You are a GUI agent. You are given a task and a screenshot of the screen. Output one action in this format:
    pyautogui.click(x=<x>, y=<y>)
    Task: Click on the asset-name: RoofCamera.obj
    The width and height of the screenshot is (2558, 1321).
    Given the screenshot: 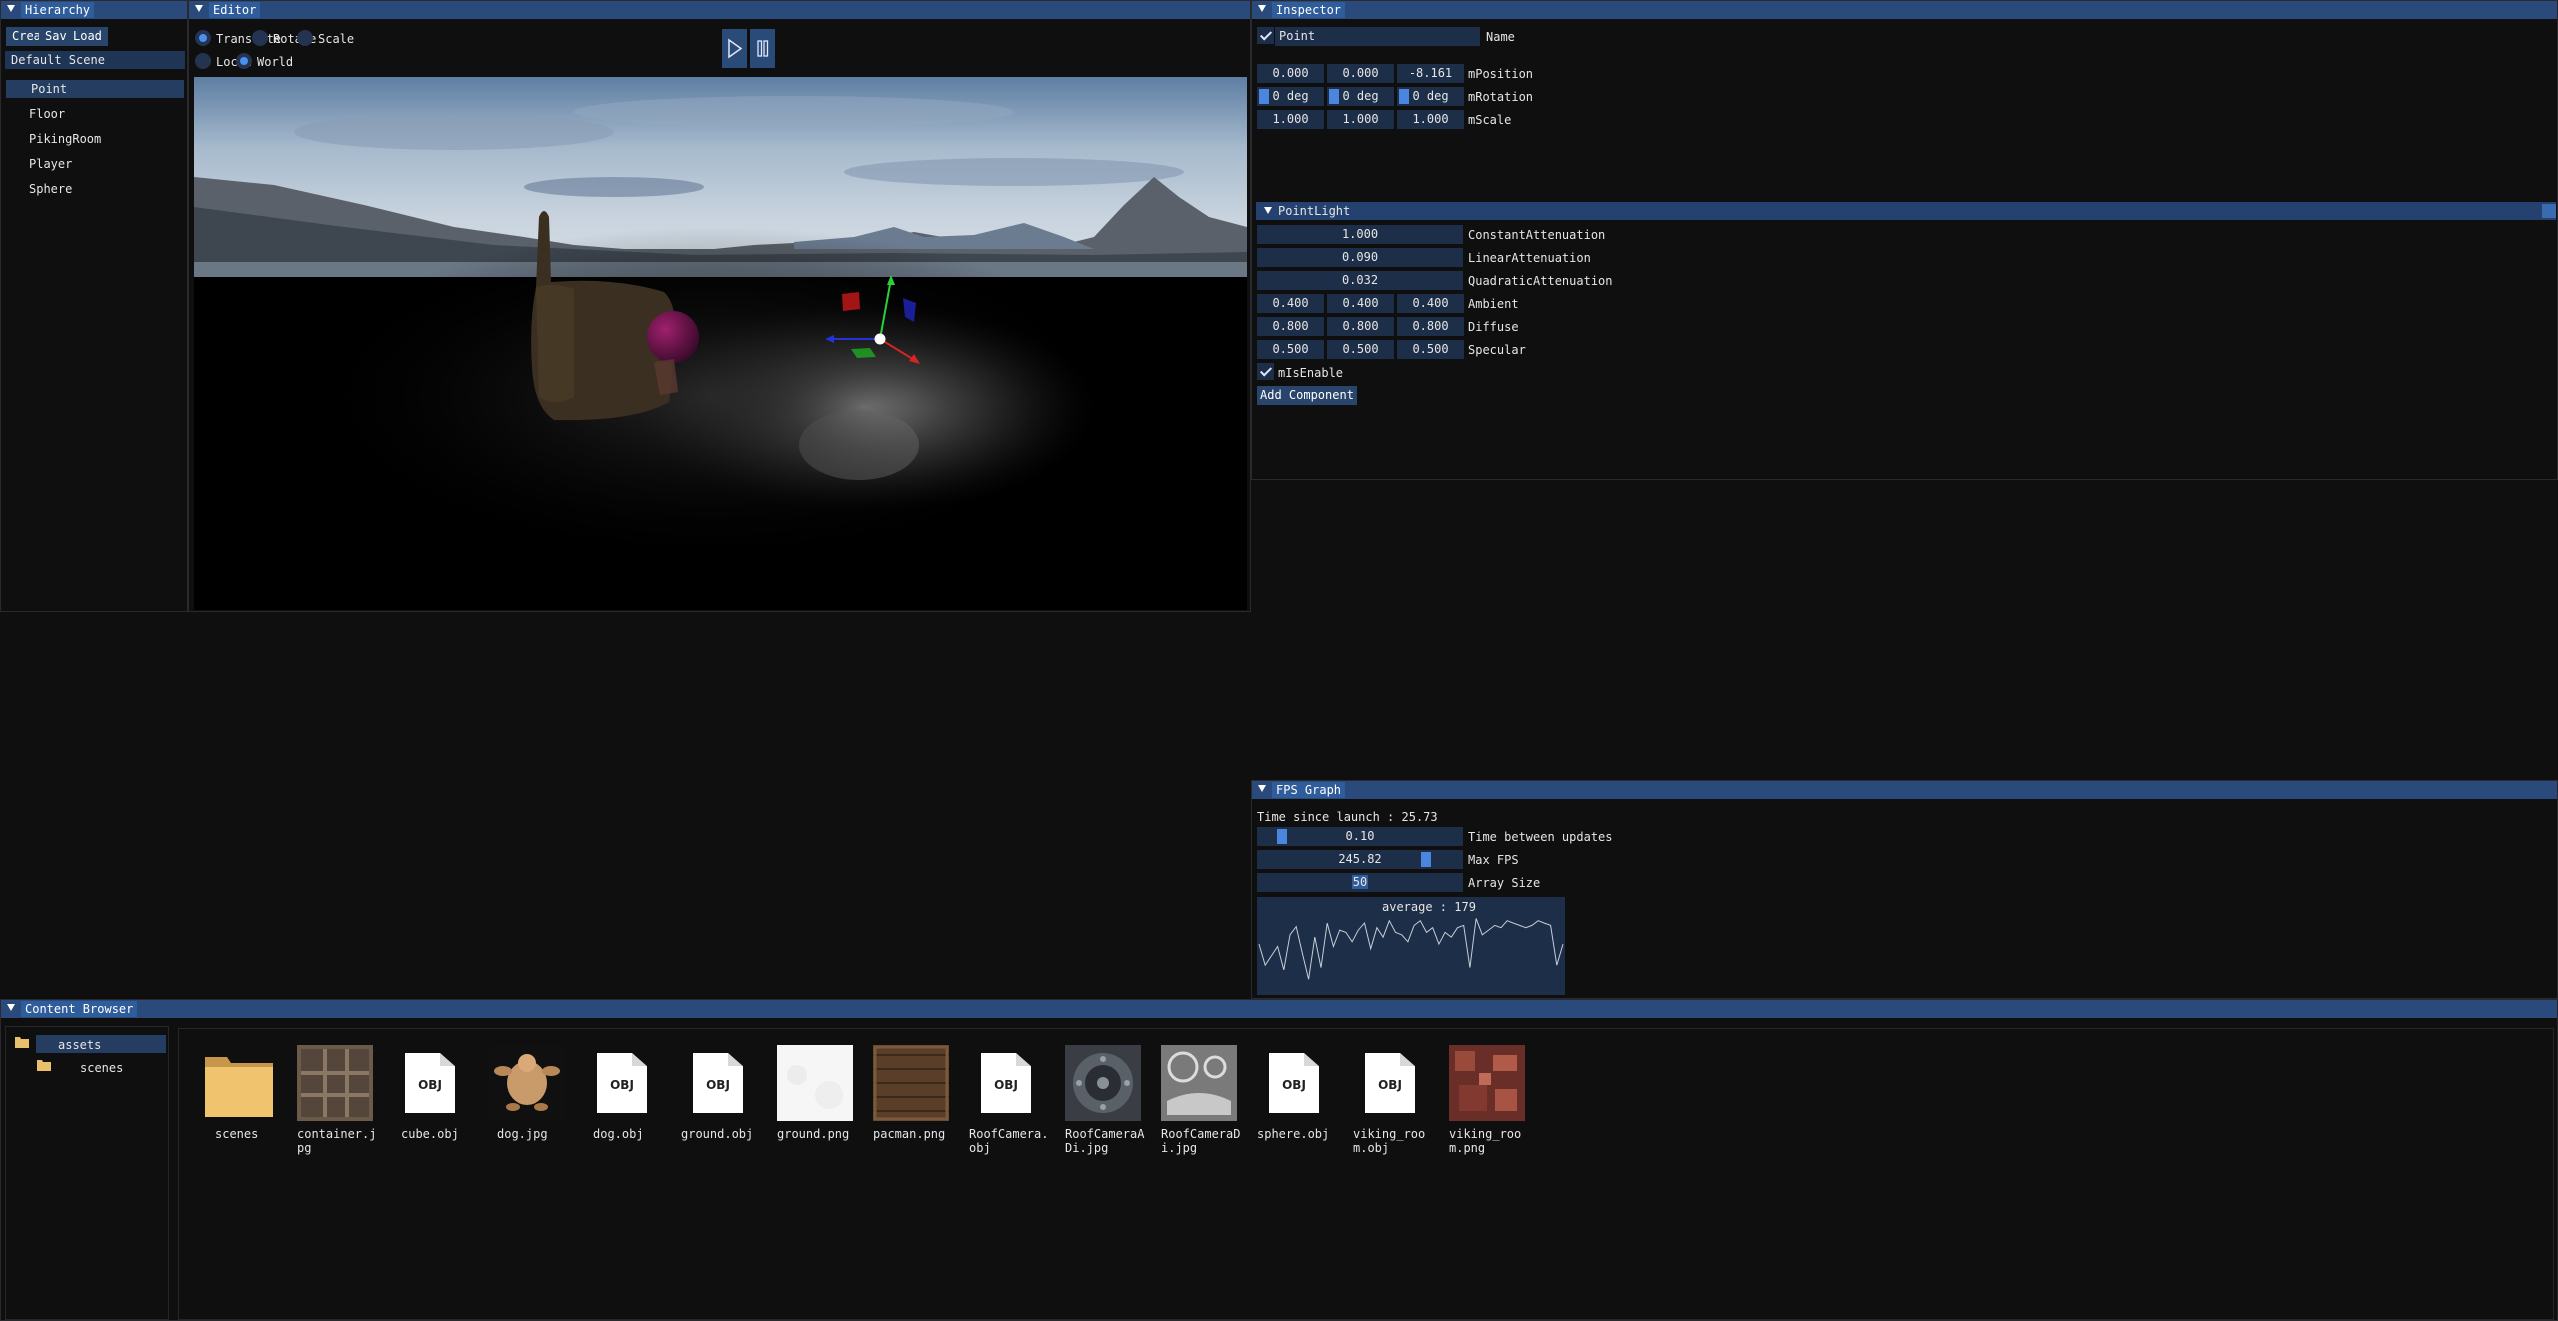 What is the action you would take?
    pyautogui.click(x=1009, y=1141)
    